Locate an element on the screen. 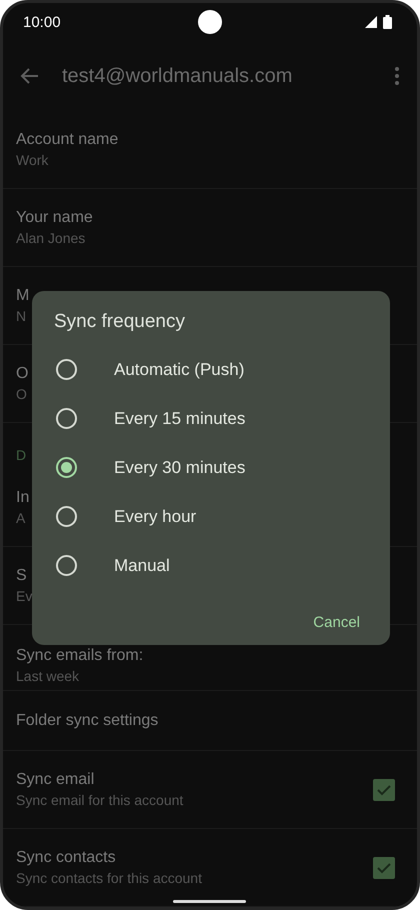 The height and width of the screenshot is (910, 420). signal-icon is located at coordinates (371, 22).